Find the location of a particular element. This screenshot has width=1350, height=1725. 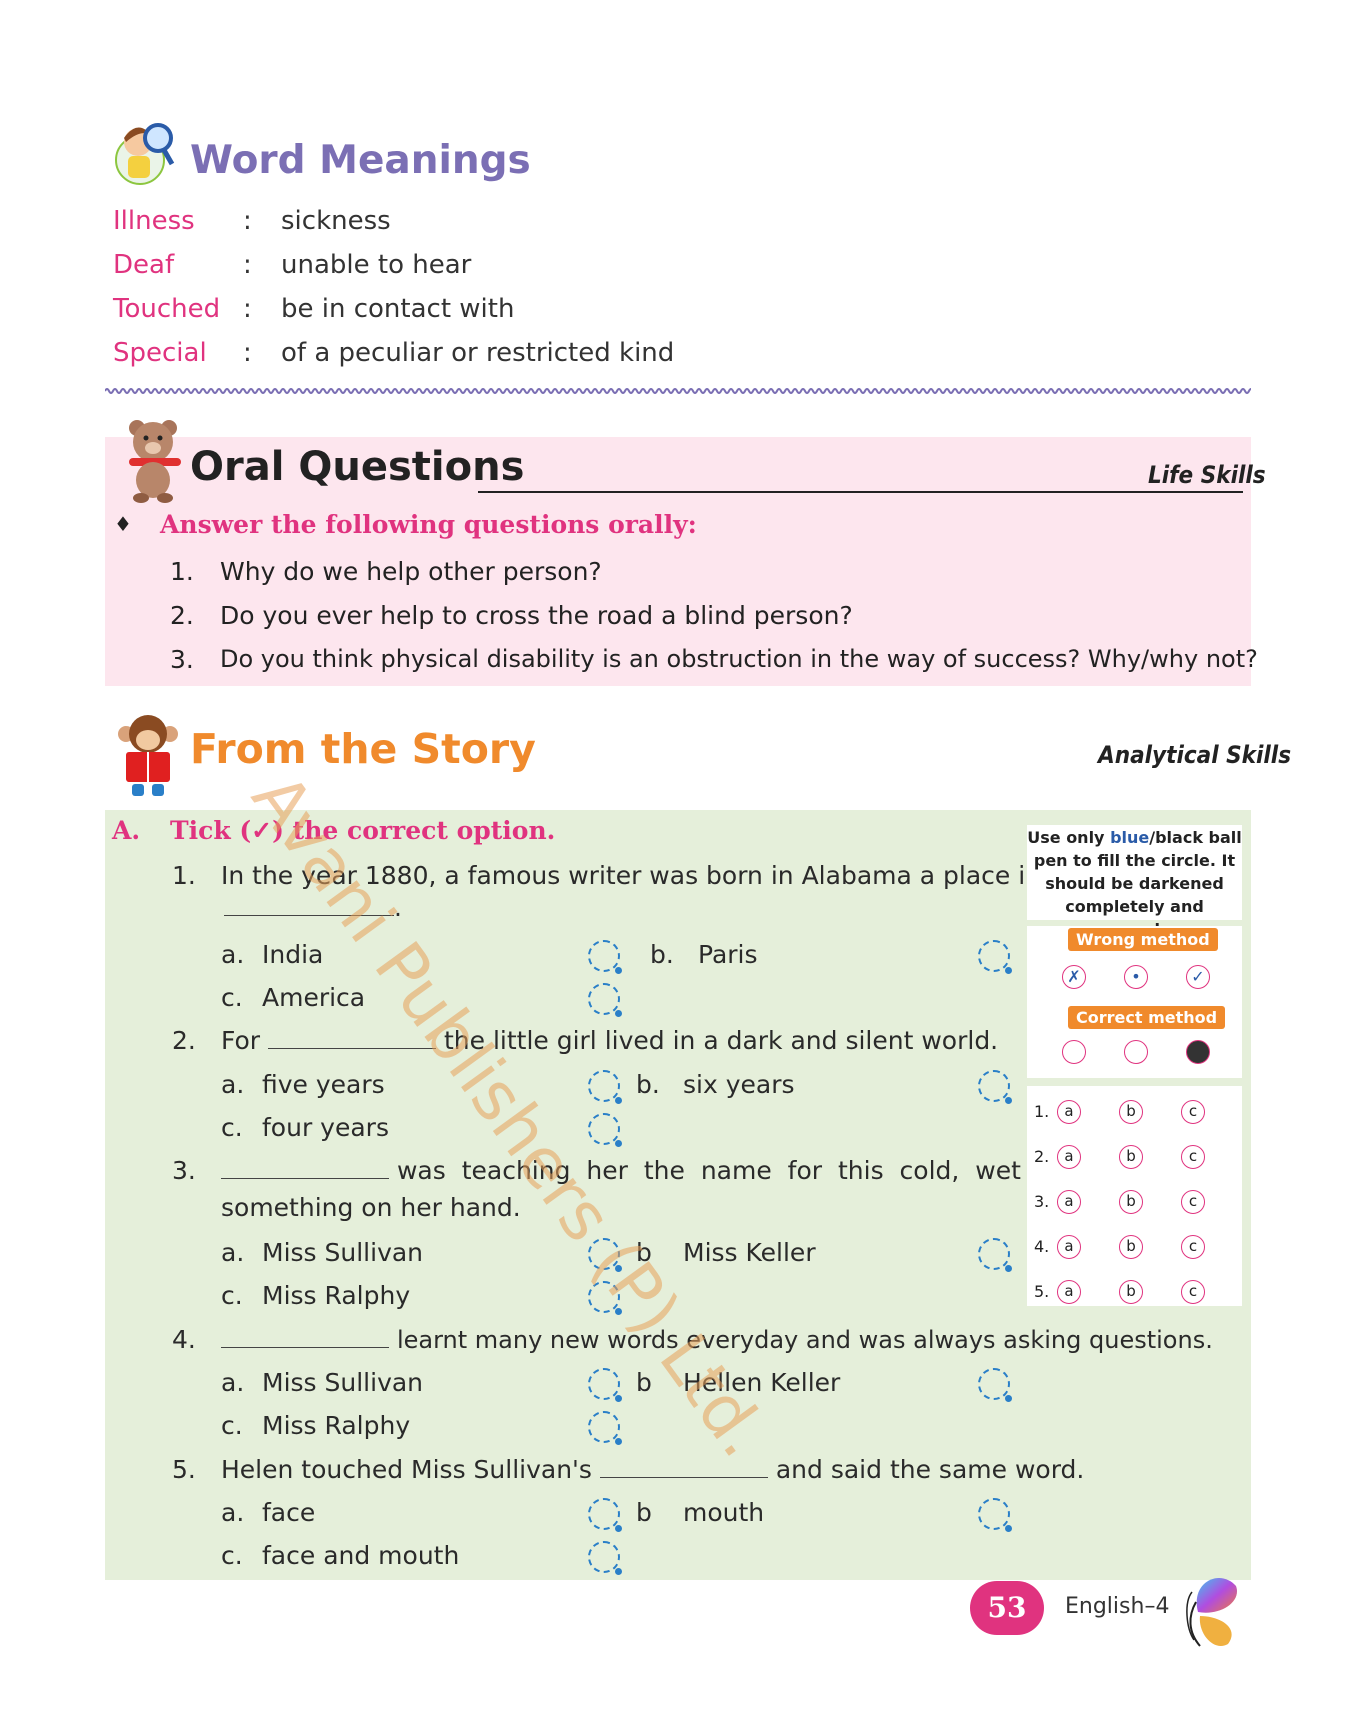

answer-row-number: 4. is located at coordinates (1042, 1246).